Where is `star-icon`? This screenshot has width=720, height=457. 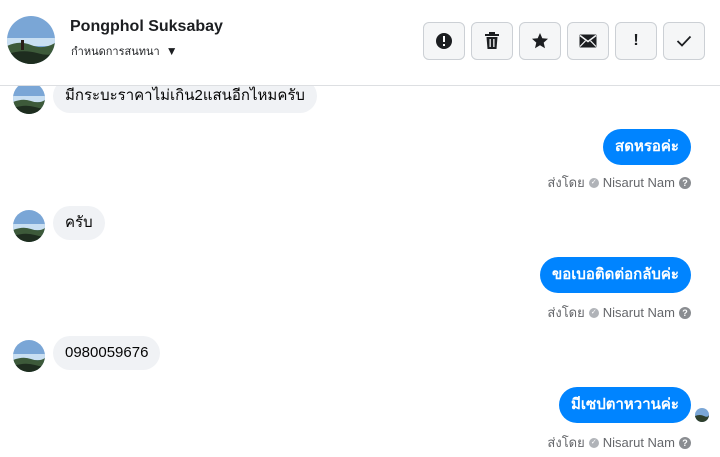 star-icon is located at coordinates (540, 41).